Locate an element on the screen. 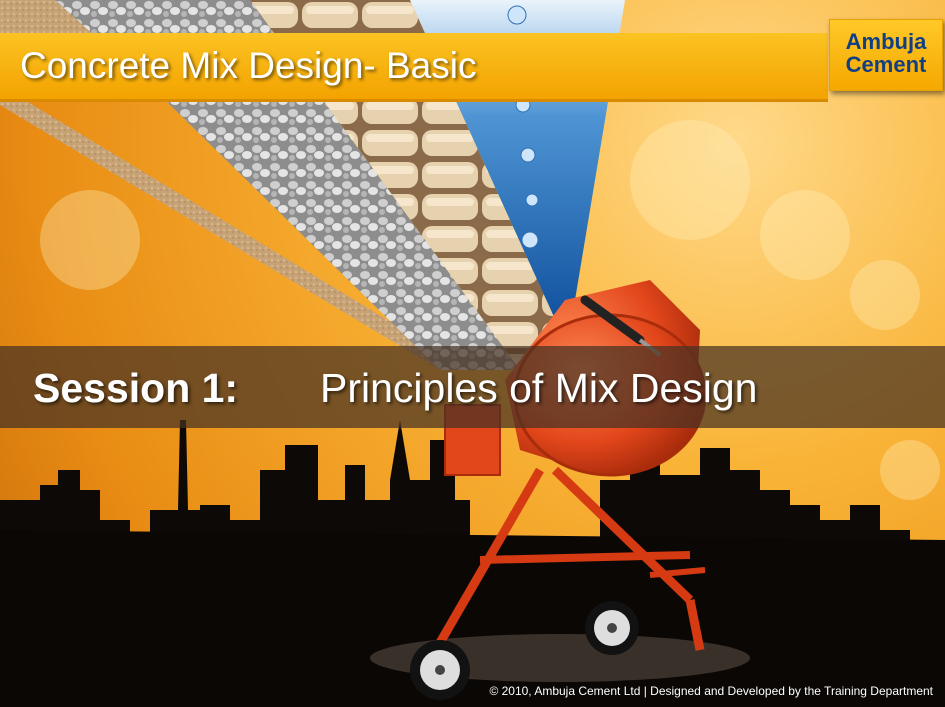  brand-logo: Ambuja Cement is located at coordinates (886, 55).